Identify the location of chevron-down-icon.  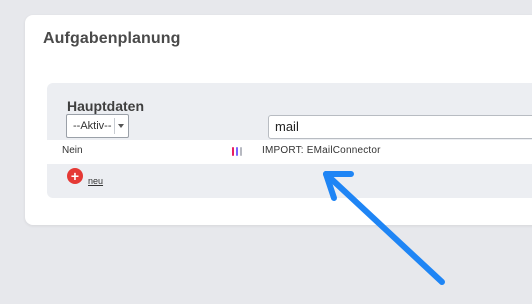
(121, 126).